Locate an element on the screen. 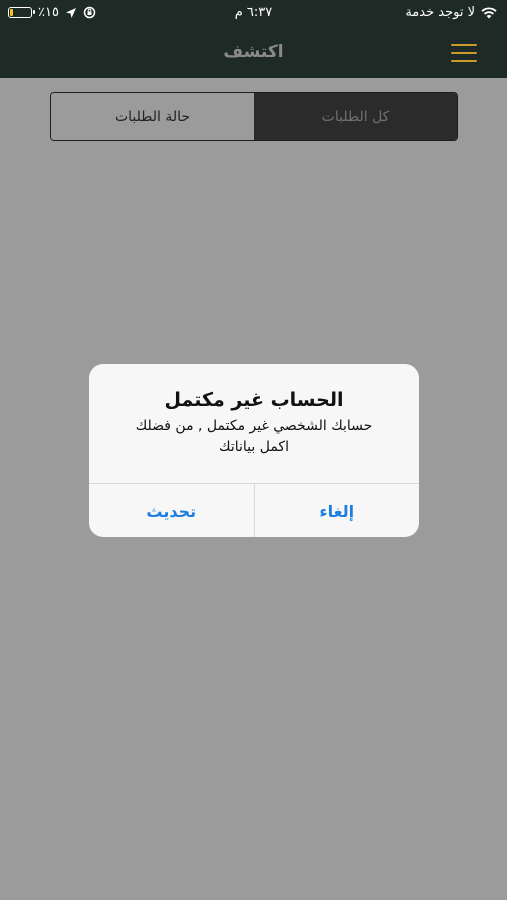 This screenshot has height=900, width=507. page-title: اكتشف is located at coordinates (253, 52).